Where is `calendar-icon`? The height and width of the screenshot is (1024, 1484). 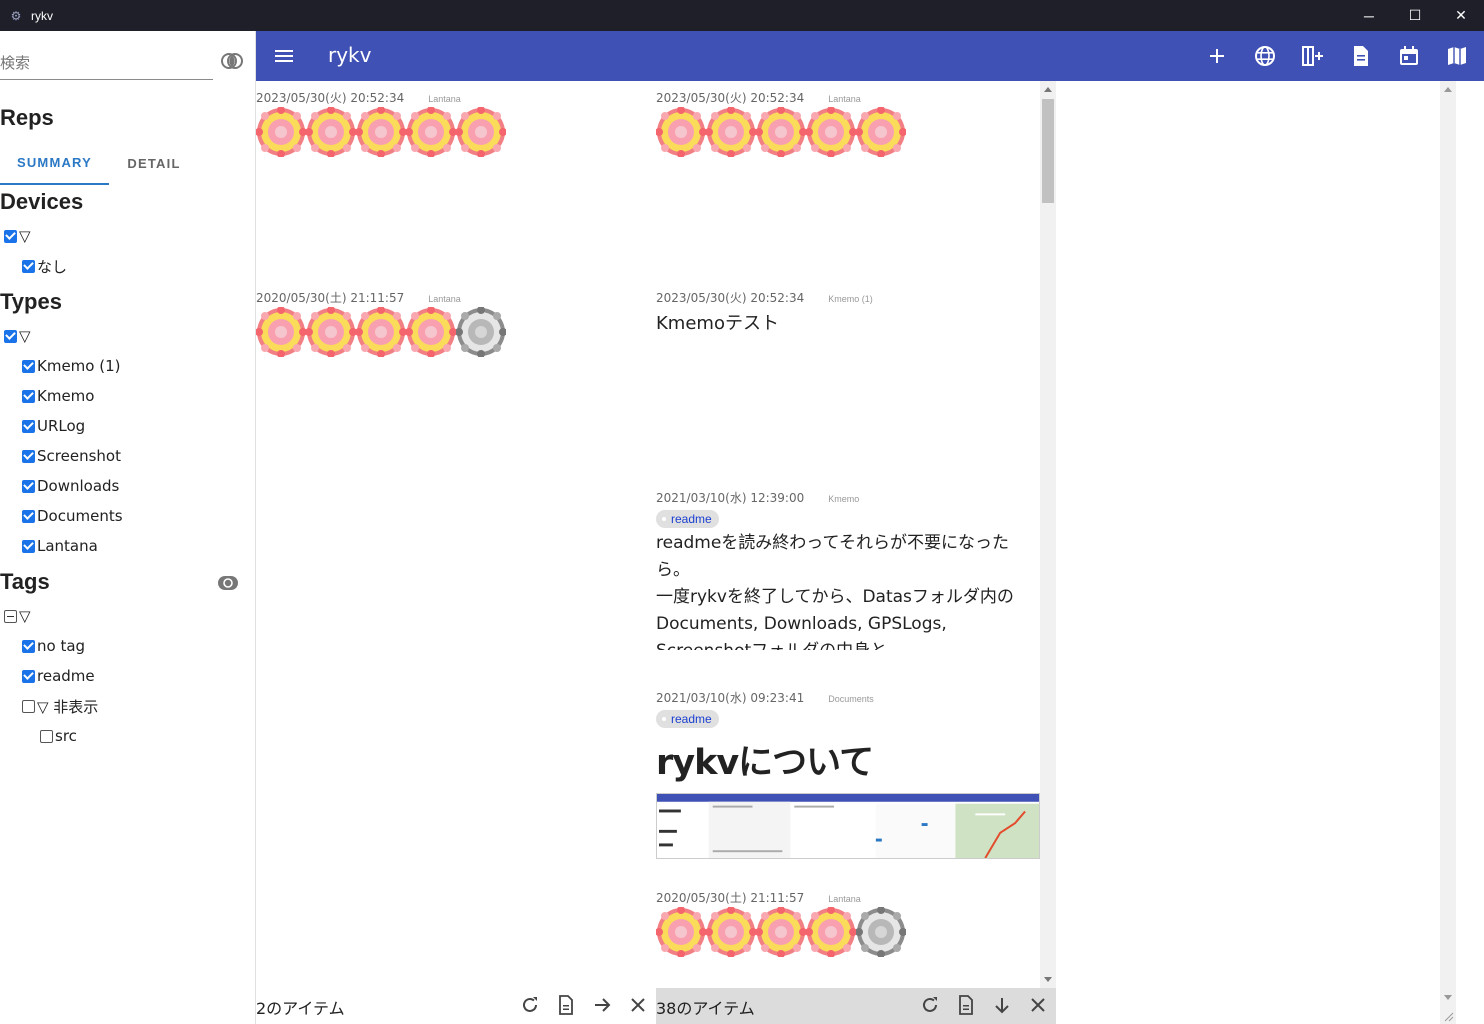
calendar-icon is located at coordinates (1409, 56).